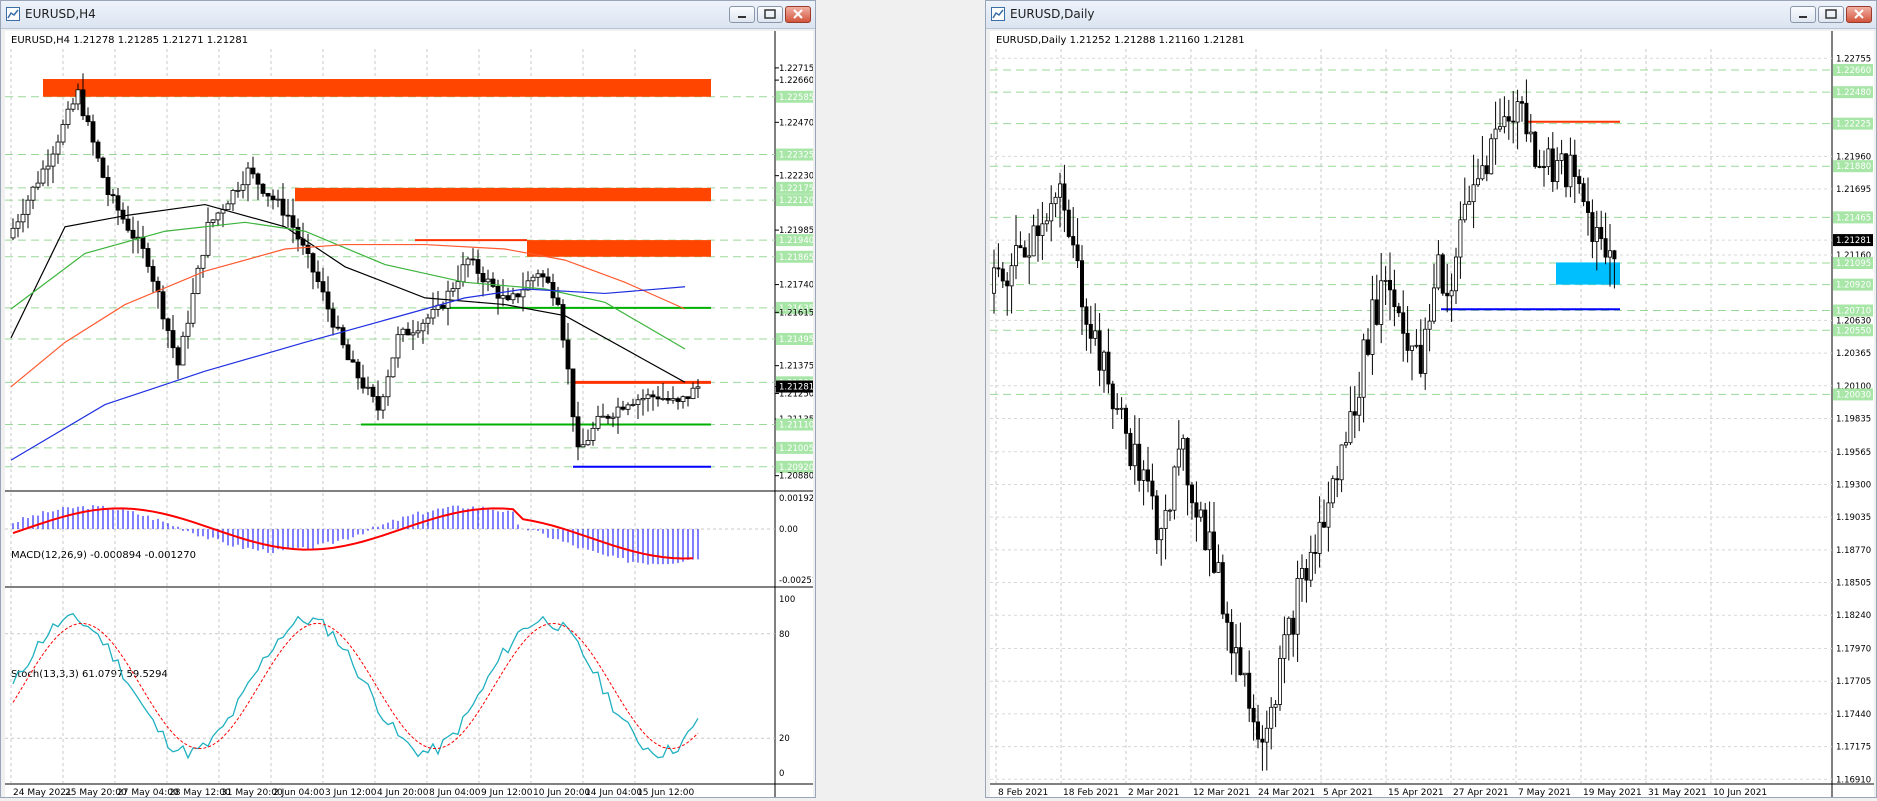  Describe the element at coordinates (796, 340) in the screenshot. I see `price-axis-label: 1.21495` at that location.